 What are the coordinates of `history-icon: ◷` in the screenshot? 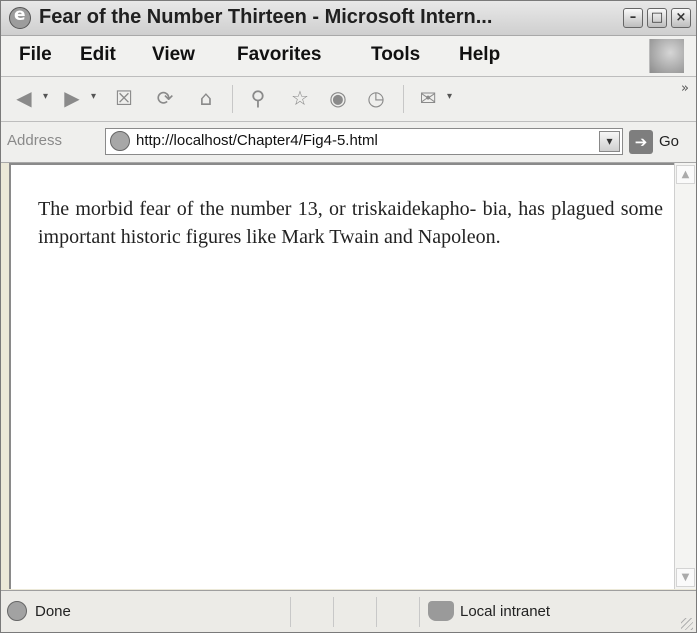 It's located at (376, 98).